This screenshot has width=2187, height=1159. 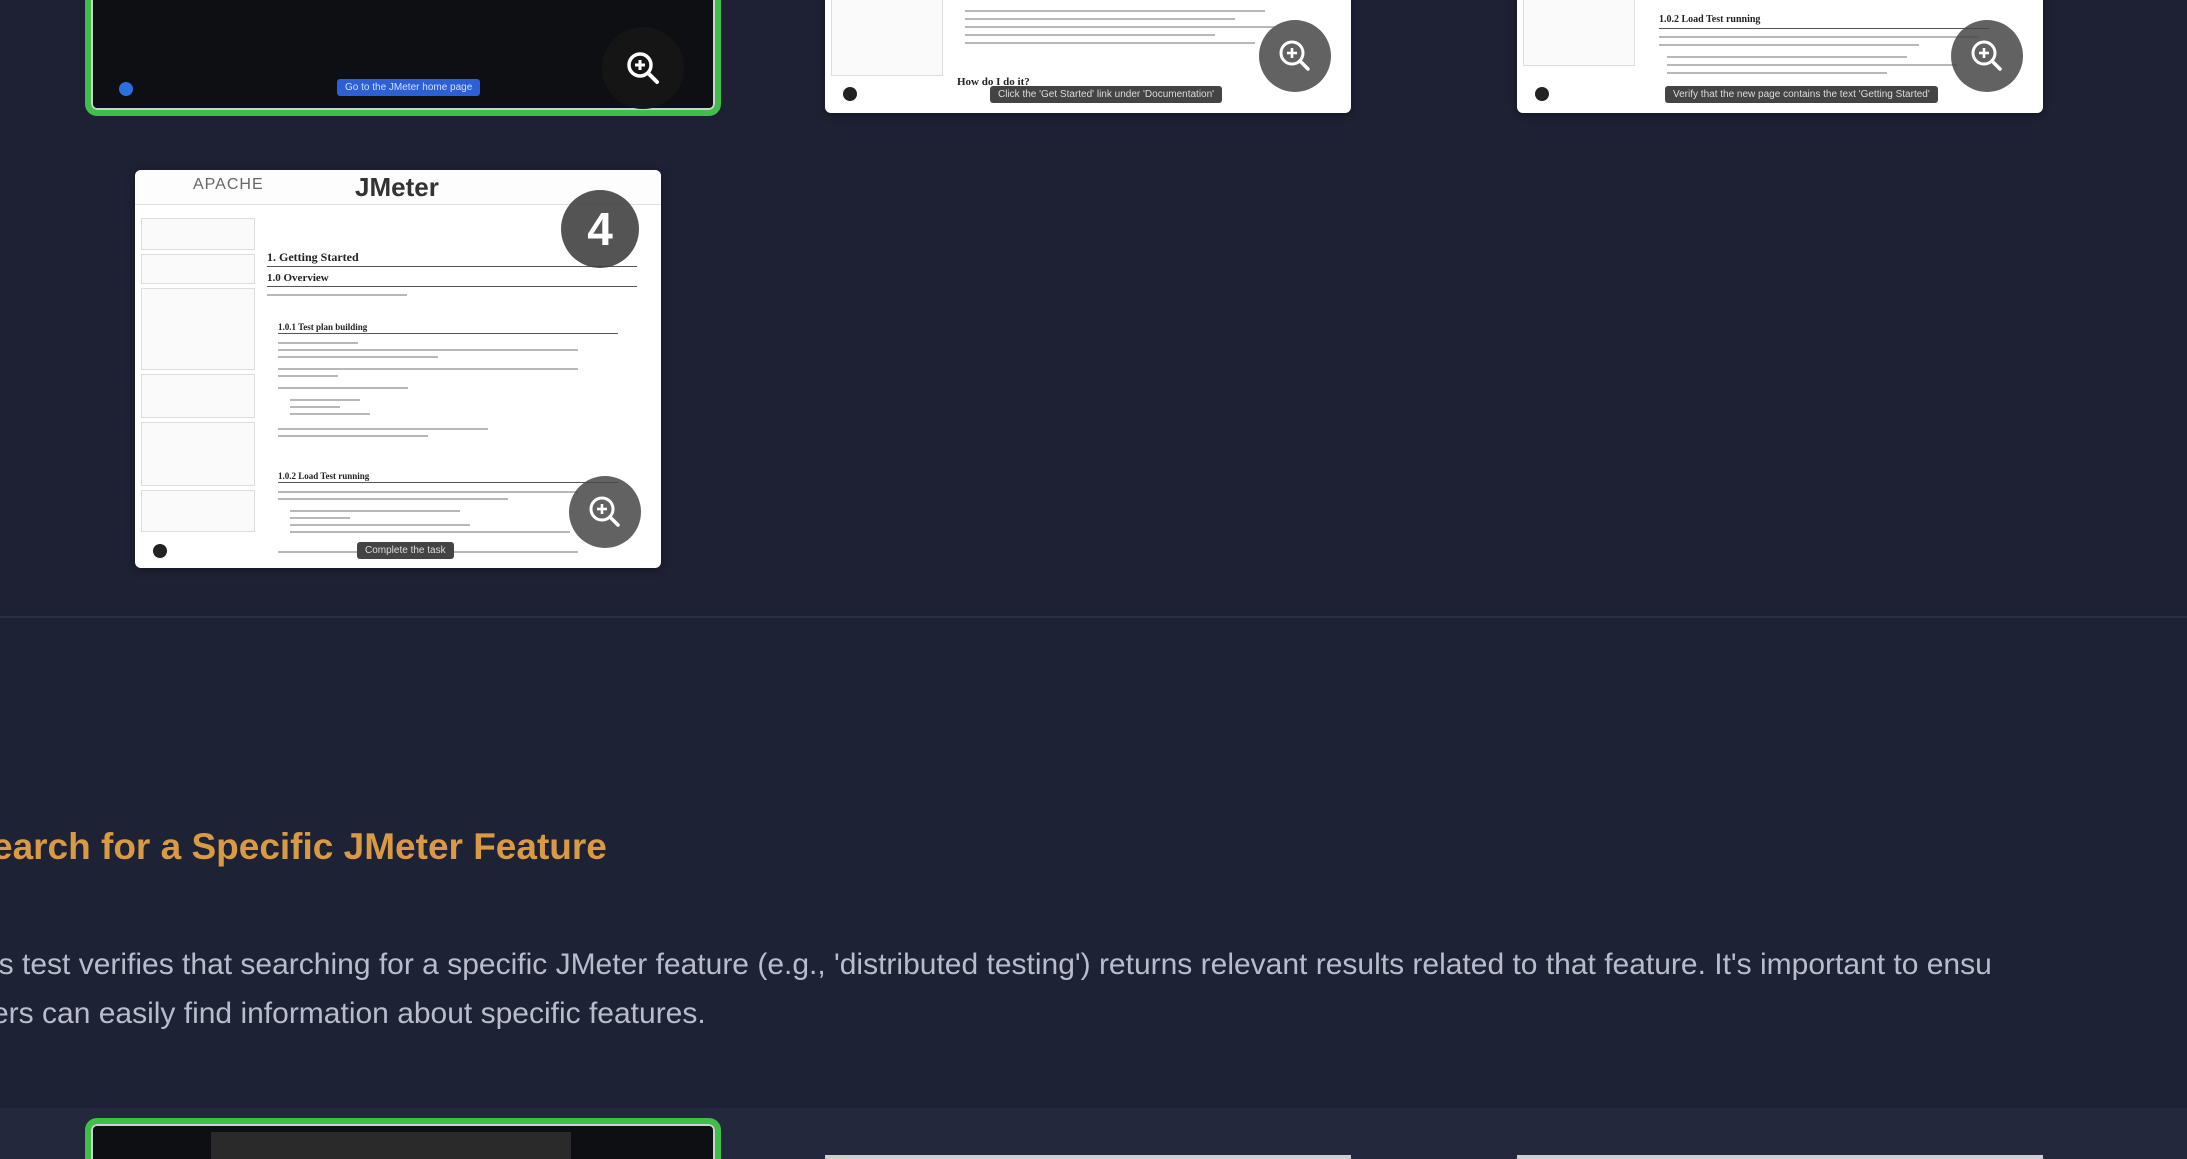 I want to click on doc-title: 1. Getting Started, so click(x=313, y=257).